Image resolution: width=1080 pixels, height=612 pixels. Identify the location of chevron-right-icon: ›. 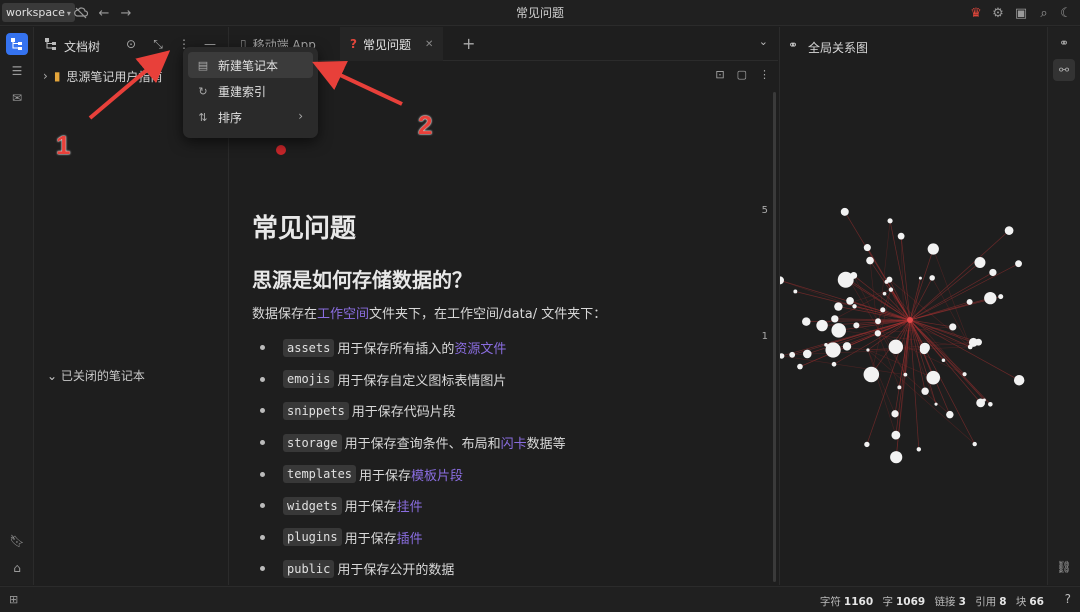
(45, 76).